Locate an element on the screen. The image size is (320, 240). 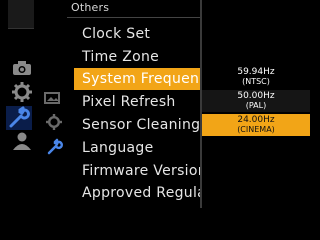
person-icon is located at coordinates (22, 141).